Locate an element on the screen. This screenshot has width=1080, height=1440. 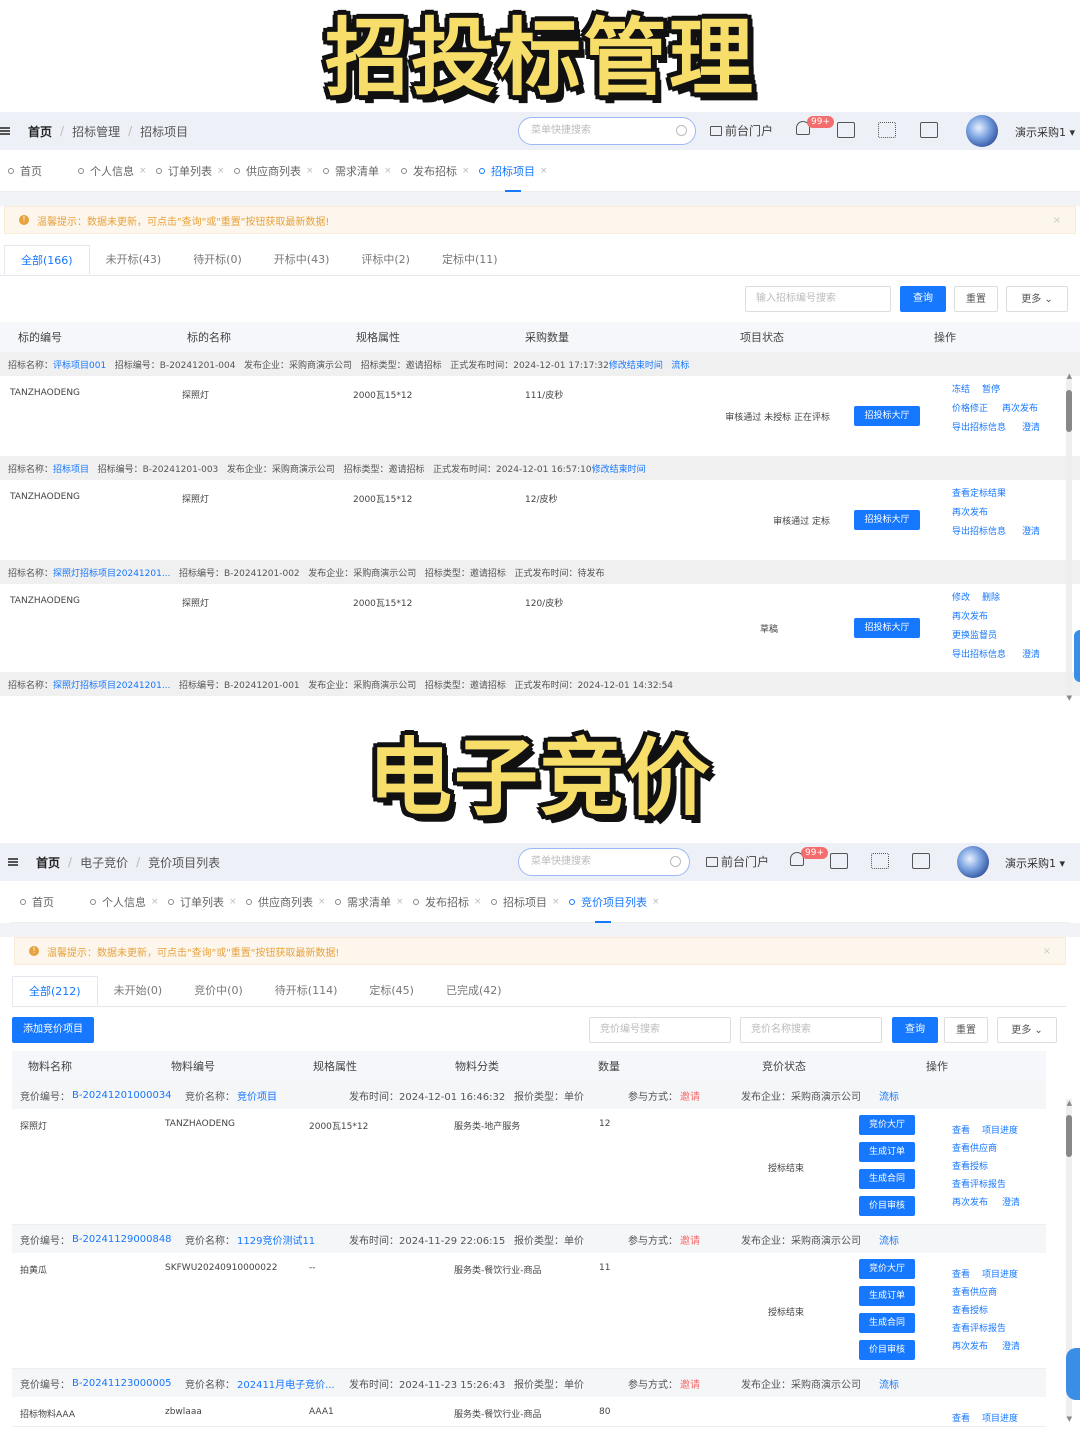
status-tab-4: 评标中(2) is located at coordinates (385, 260).